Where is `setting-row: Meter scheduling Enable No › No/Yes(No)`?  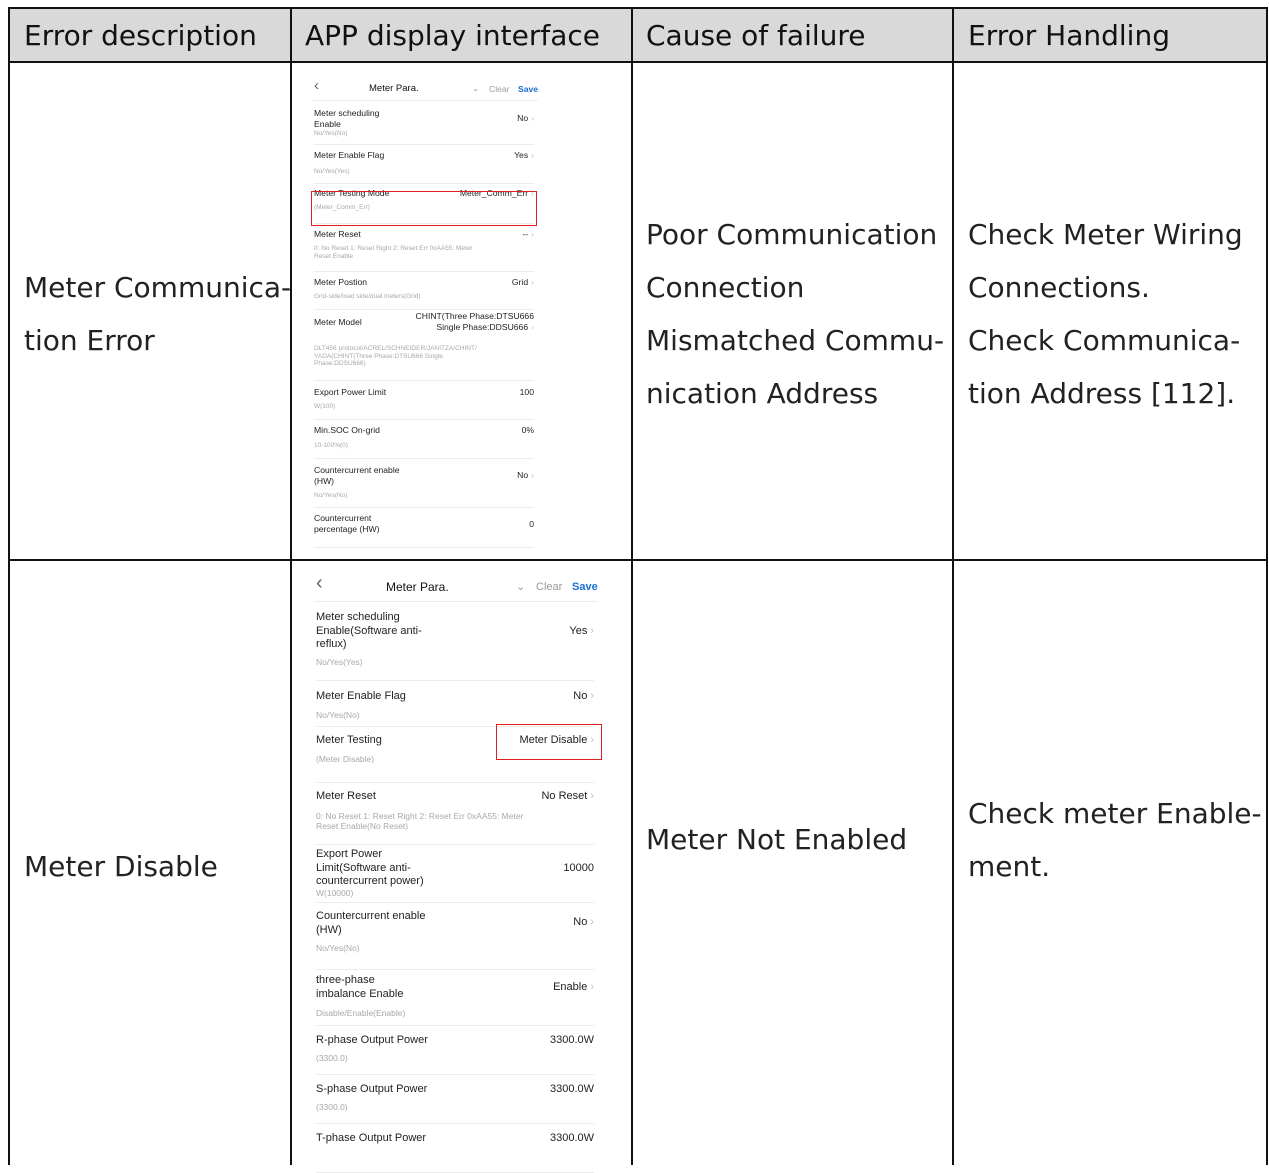
setting-row: Meter scheduling Enable No › No/Yes(No) is located at coordinates (424, 122).